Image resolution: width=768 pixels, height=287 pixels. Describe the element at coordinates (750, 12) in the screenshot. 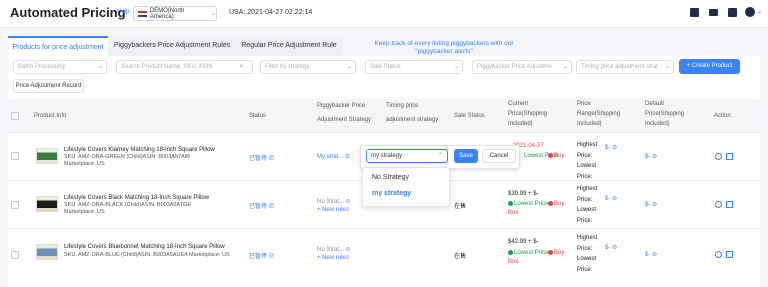

I see `avatar` at that location.